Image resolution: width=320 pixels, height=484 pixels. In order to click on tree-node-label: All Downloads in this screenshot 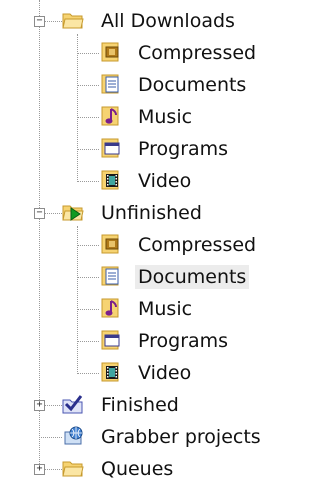, I will do `click(168, 21)`.